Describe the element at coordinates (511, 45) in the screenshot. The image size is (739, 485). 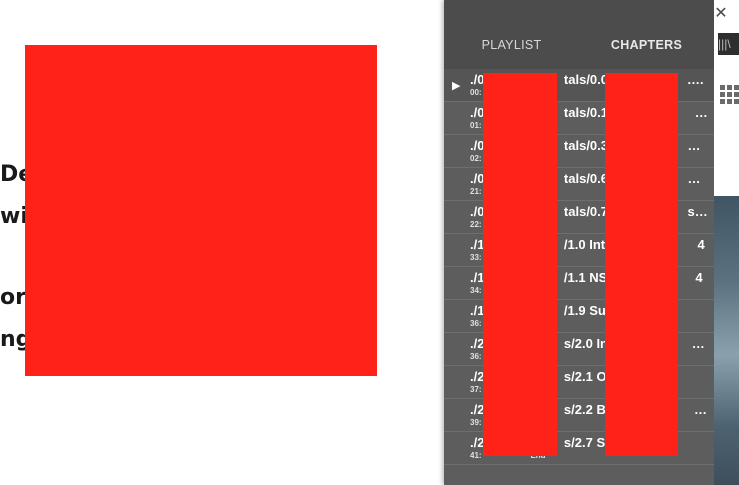
I see `tab-playlist: PLAYLIST` at that location.